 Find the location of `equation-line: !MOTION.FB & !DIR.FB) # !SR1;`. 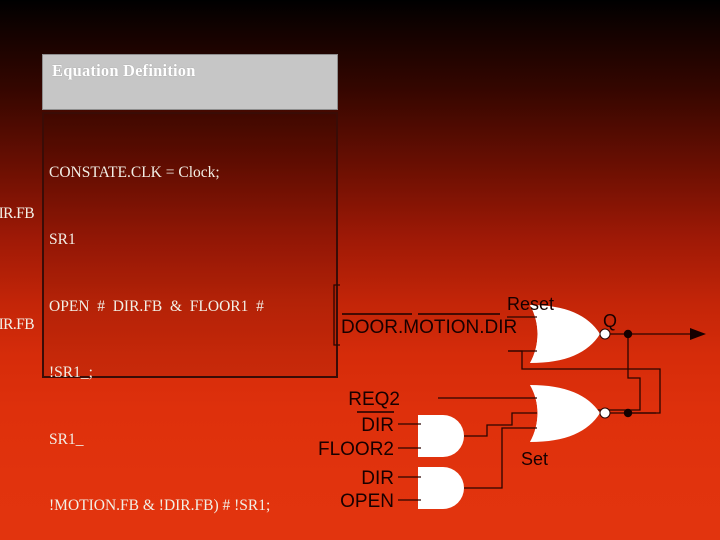

equation-line: !MOTION.FB & !DIR.FB) # !SR1; is located at coordinates (160, 506).